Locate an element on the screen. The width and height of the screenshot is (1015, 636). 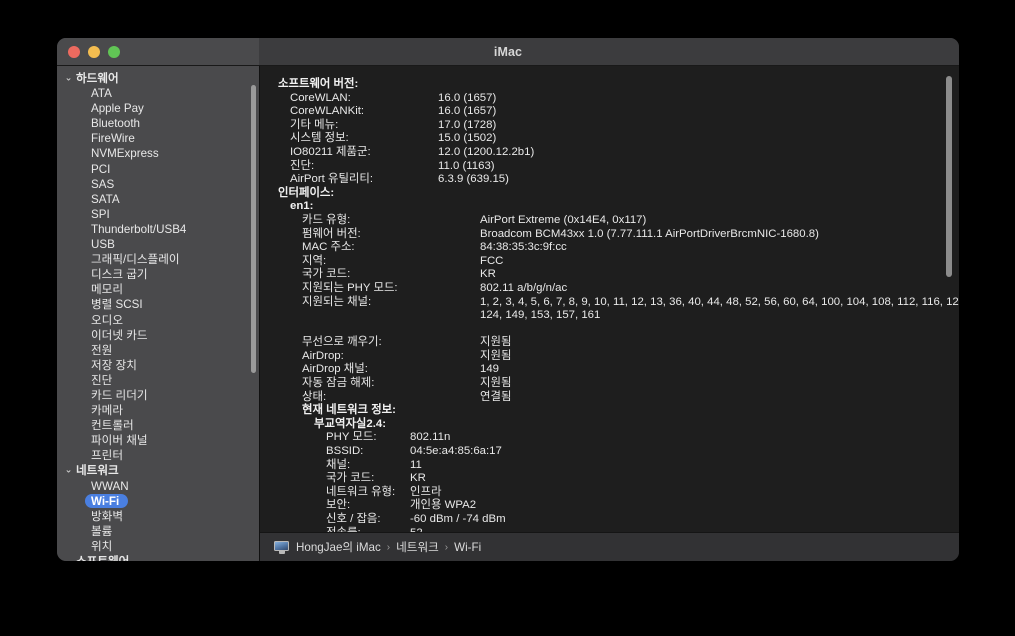
sidebar-item-label: 볼륨 is located at coordinates (102, 531).